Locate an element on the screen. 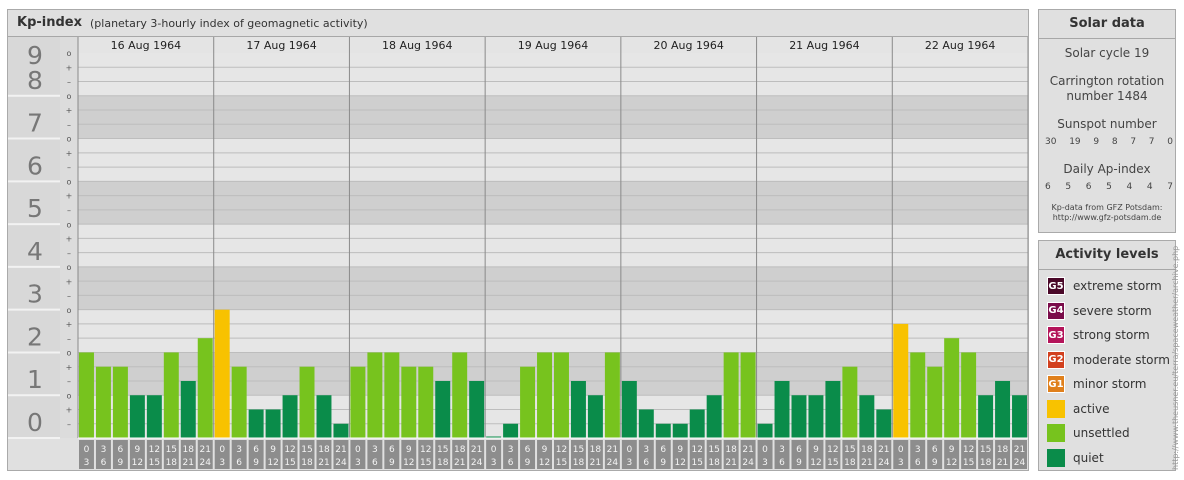  sunspot-values: 30 19 9 8 7 7 0 is located at coordinates (1109, 142).